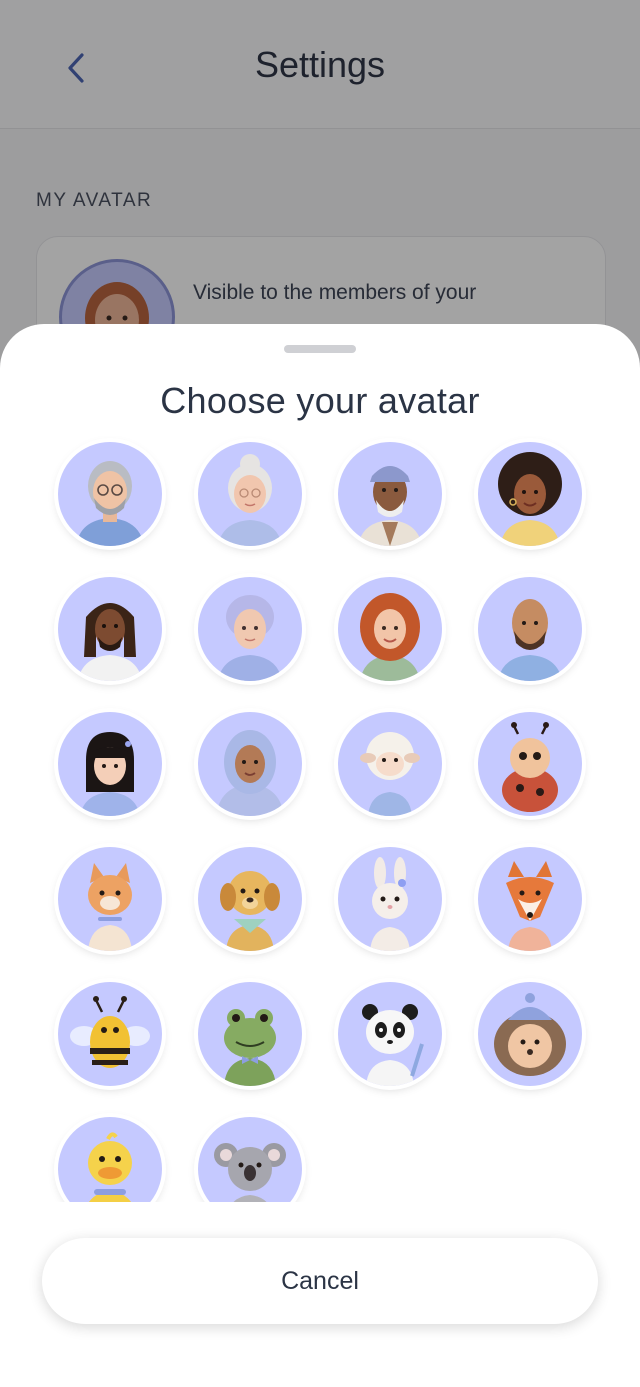  I want to click on avatar-option-frog, so click(250, 1034).